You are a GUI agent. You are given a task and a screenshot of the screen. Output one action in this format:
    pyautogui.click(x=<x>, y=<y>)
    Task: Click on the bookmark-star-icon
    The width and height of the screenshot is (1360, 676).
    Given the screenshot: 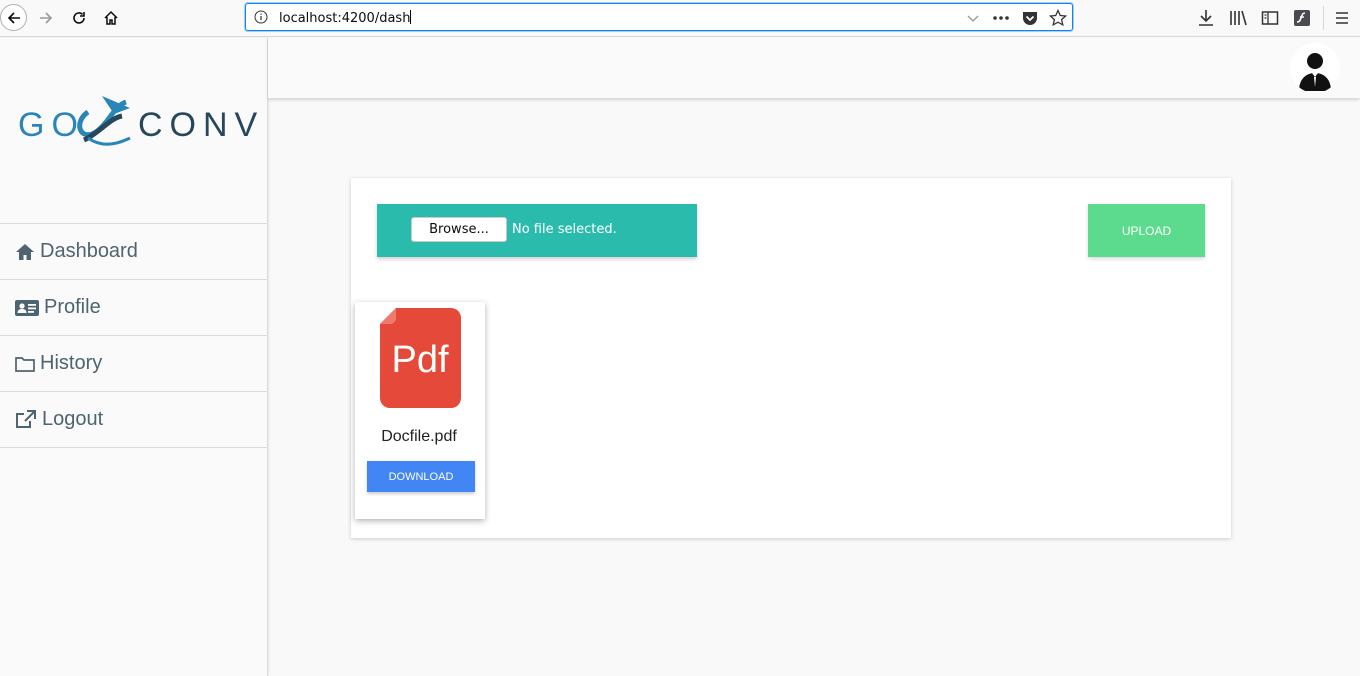 What is the action you would take?
    pyautogui.click(x=1058, y=18)
    